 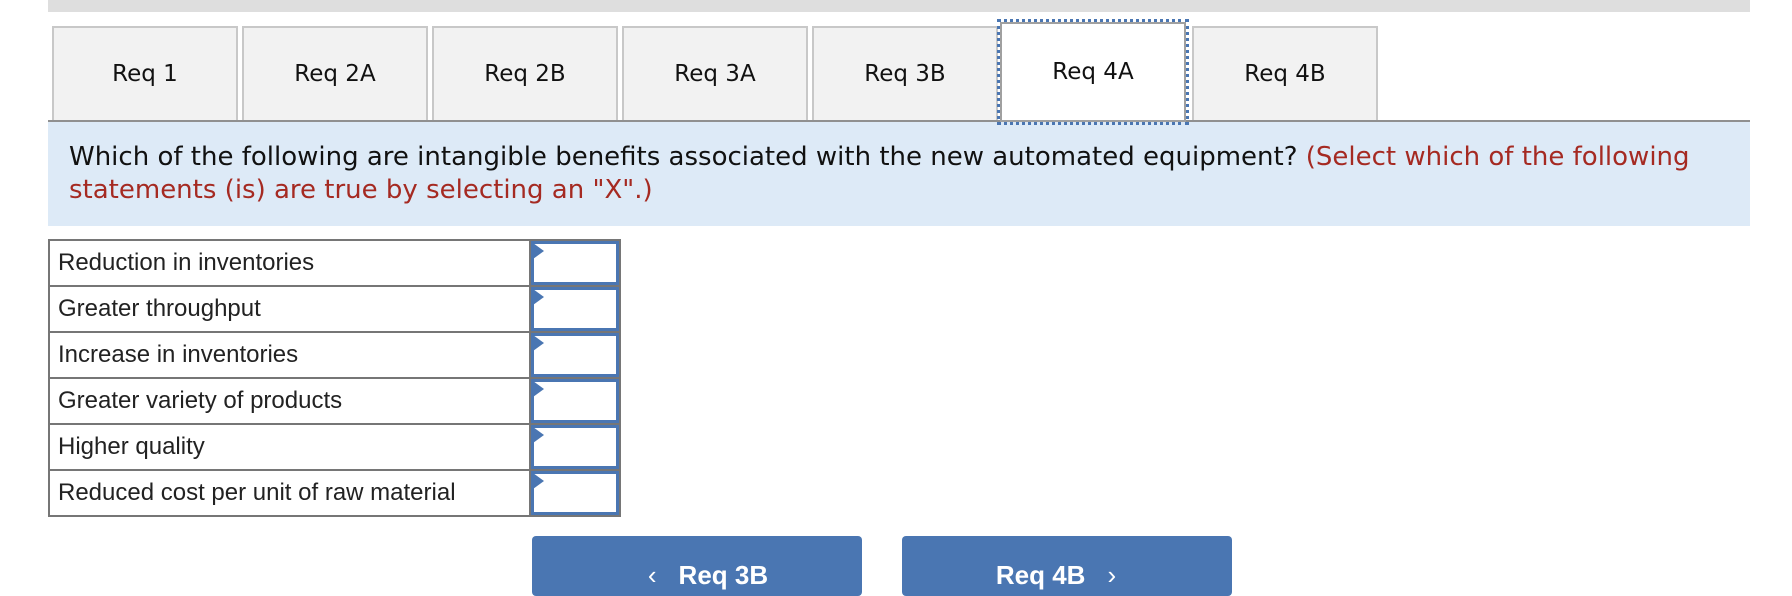 I want to click on statement-label: Reduced cost per unit of raw material, so click(x=289, y=493).